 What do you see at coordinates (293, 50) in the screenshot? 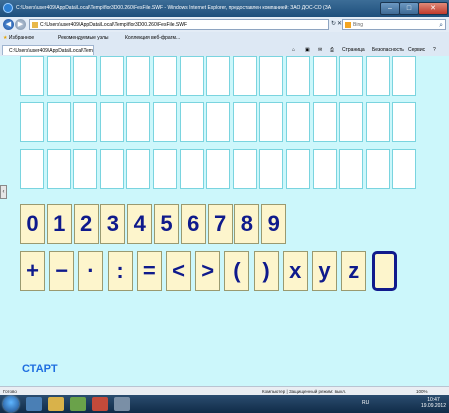
I see `home-icon: ⌂` at bounding box center [293, 50].